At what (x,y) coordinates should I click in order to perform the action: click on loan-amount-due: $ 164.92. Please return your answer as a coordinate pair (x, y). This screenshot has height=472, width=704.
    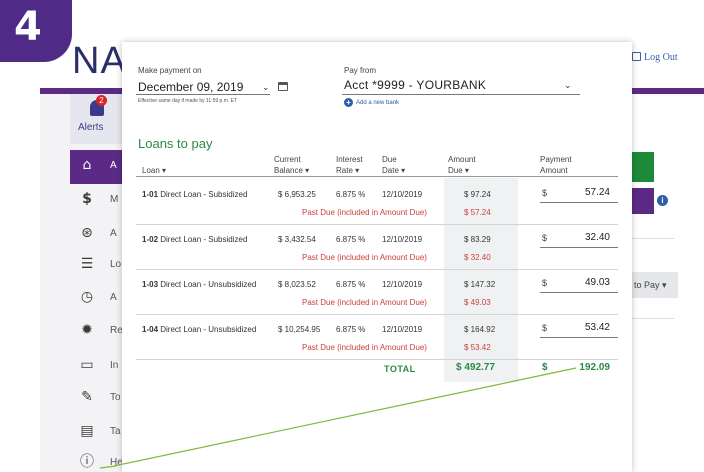
    Looking at the image, I should click on (480, 329).